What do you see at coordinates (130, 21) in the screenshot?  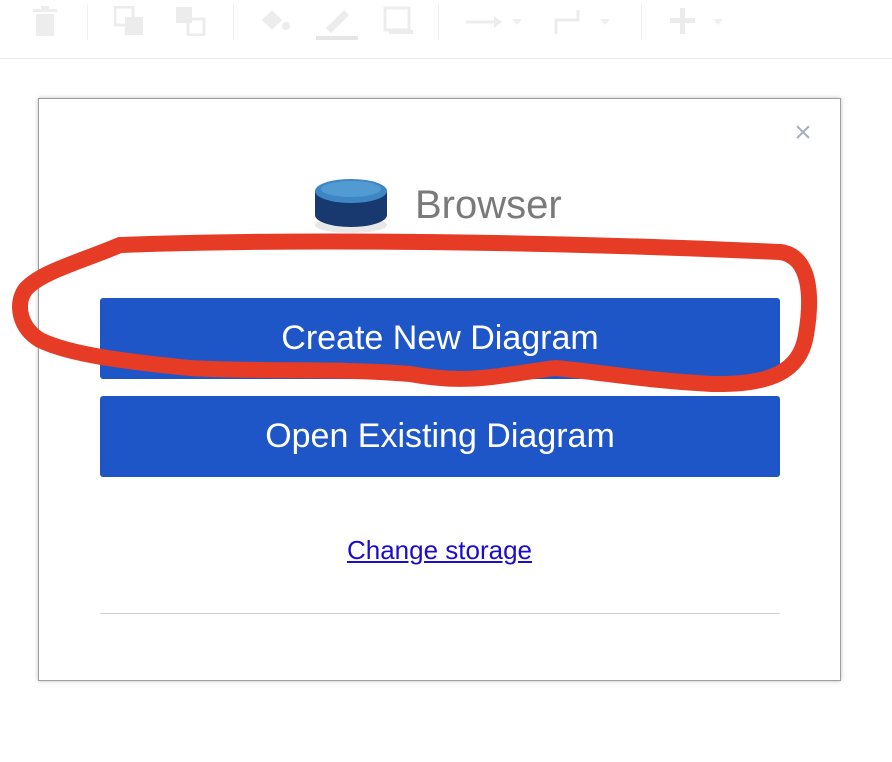 I see `to-front-icon` at bounding box center [130, 21].